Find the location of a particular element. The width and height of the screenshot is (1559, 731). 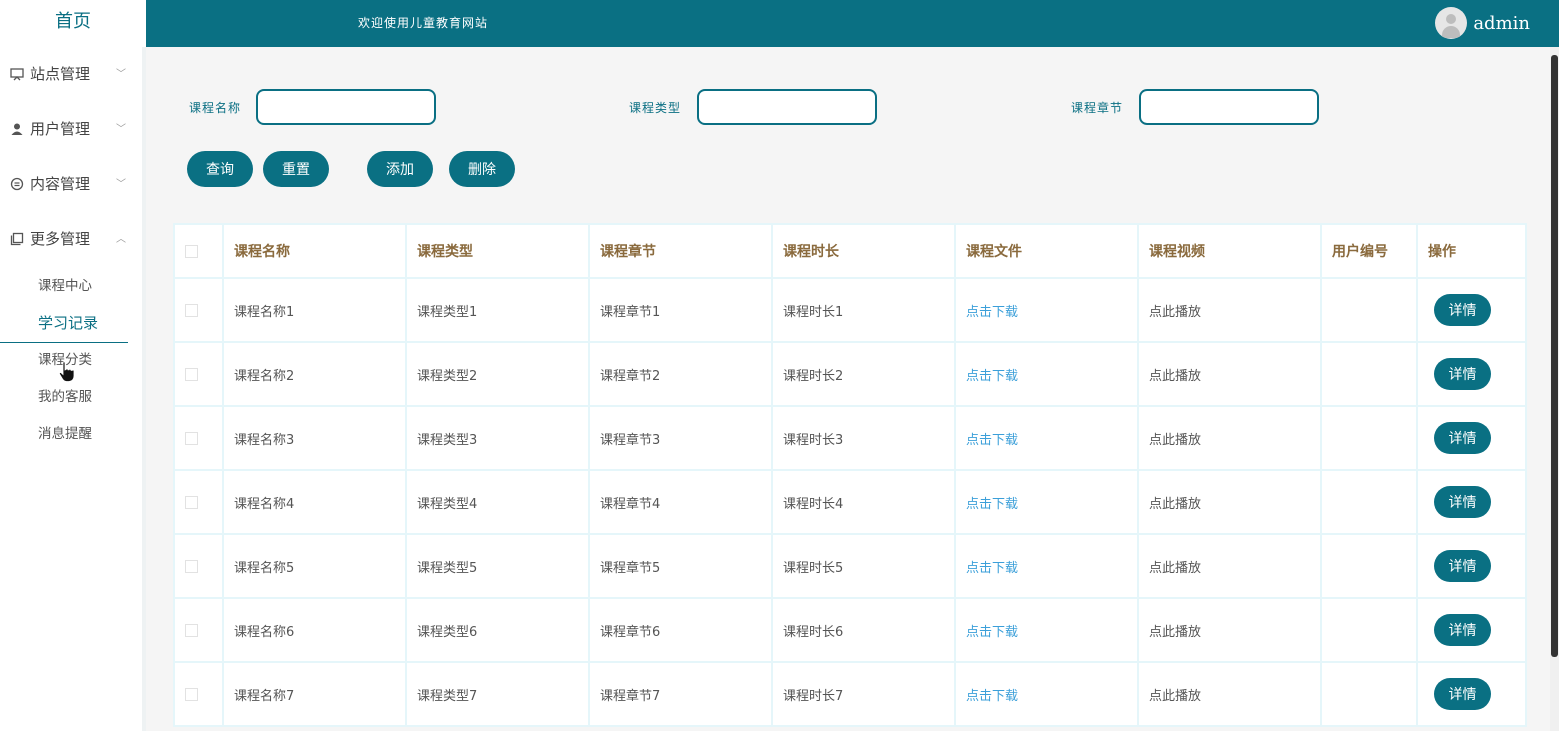

course-type-input is located at coordinates (787, 107).